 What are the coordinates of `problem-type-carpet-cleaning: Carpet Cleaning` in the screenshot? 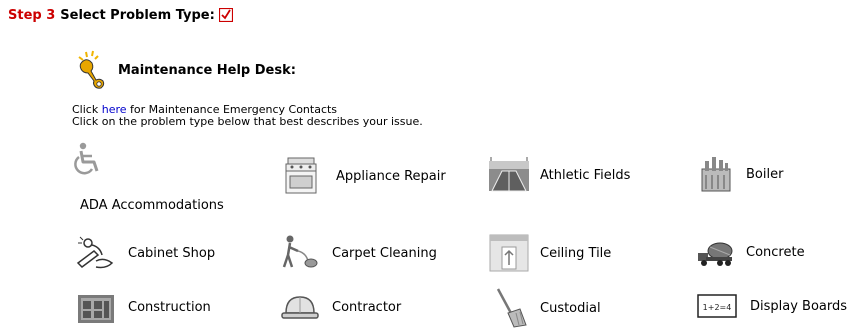 It's located at (357, 253).